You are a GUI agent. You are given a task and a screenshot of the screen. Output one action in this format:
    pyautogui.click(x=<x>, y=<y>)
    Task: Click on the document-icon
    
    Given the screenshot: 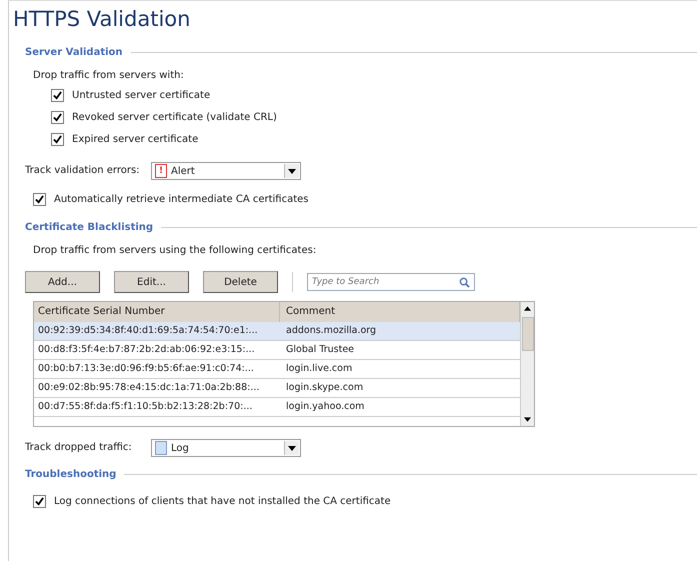 What is the action you would take?
    pyautogui.click(x=161, y=448)
    